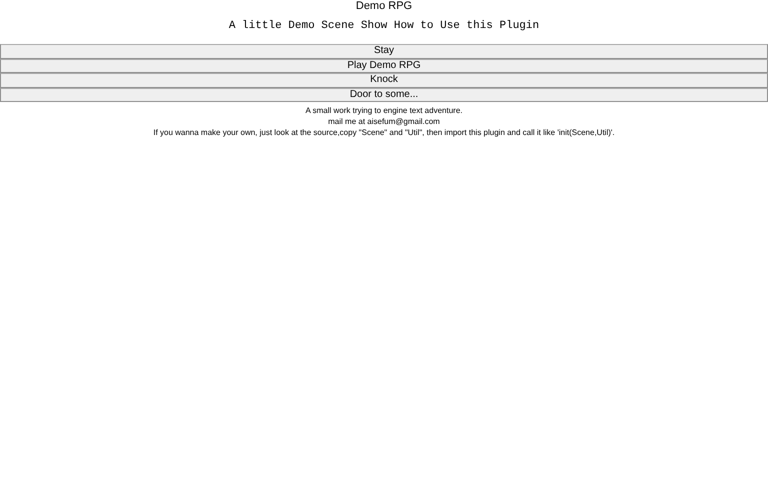 This screenshot has height=480, width=768. I want to click on info-text: If you wanna make your own, just look at the source,copy "Scene" and "Util", then import this plugin and call it like 'init(Scene,Util)'., so click(384, 132).